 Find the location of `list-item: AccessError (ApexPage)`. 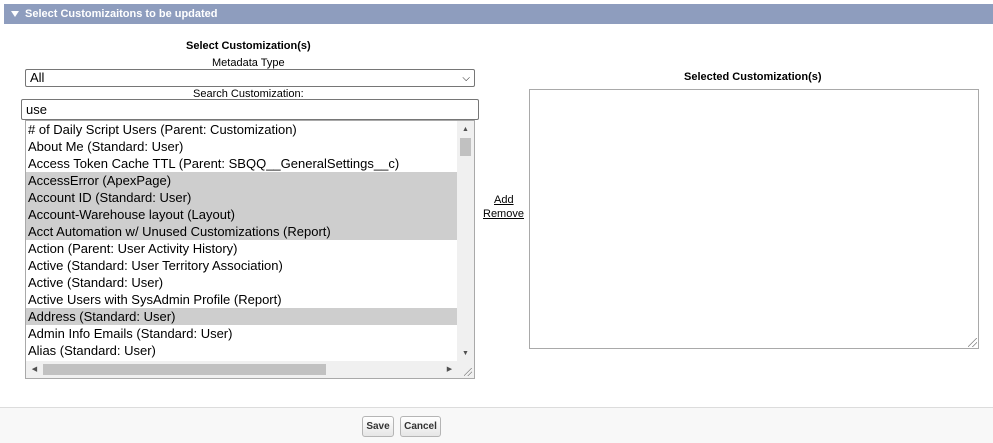

list-item: AccessError (ApexPage) is located at coordinates (242, 180).